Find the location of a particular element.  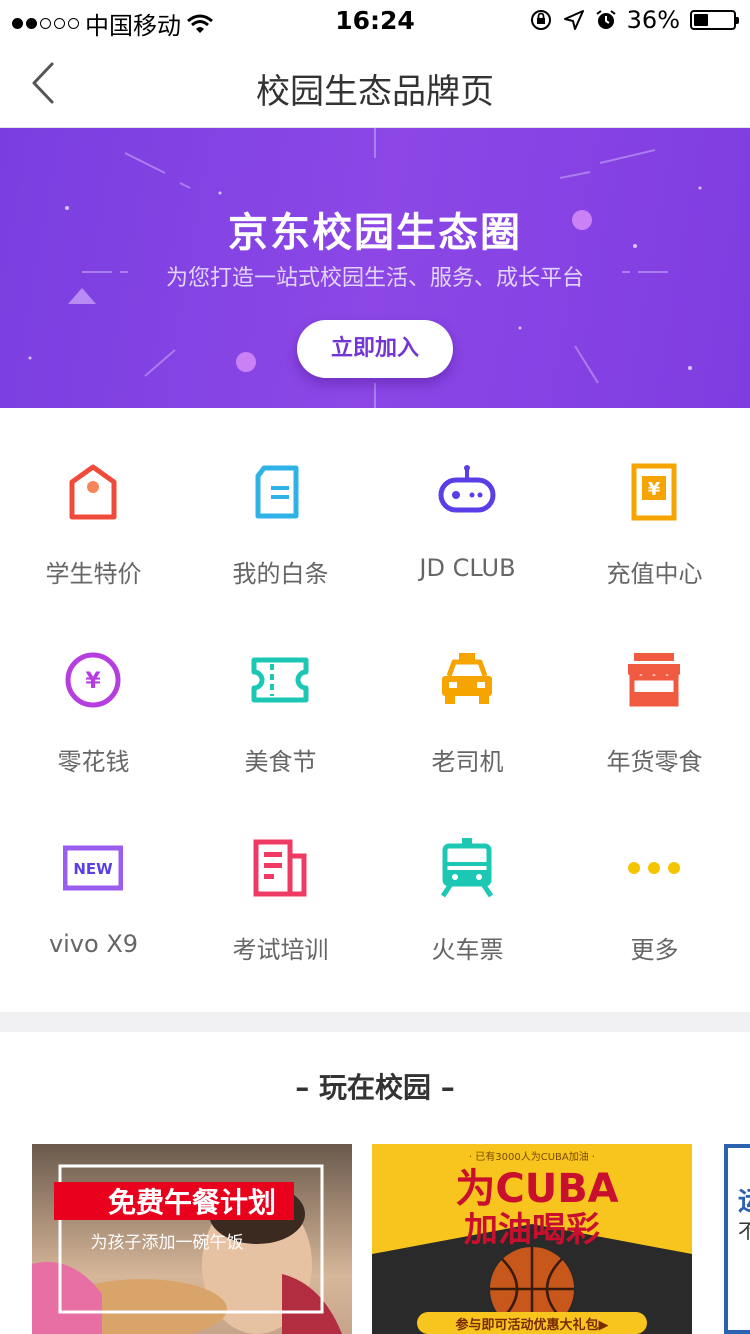

navigation-bar: 校园生态品牌页 is located at coordinates (375, 84).